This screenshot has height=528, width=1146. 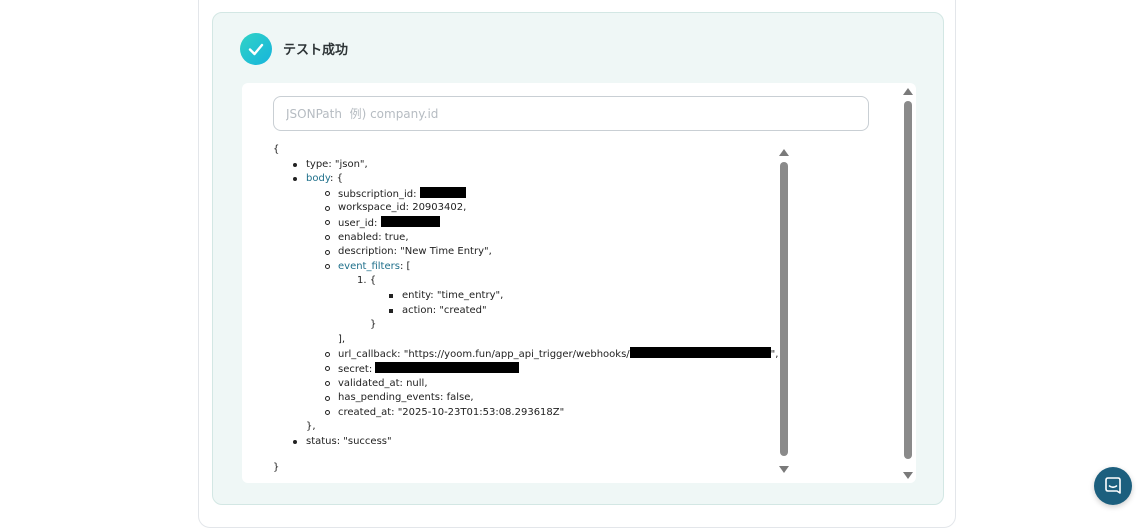 What do you see at coordinates (373, 325) in the screenshot?
I see `json-filter-item-close: }` at bounding box center [373, 325].